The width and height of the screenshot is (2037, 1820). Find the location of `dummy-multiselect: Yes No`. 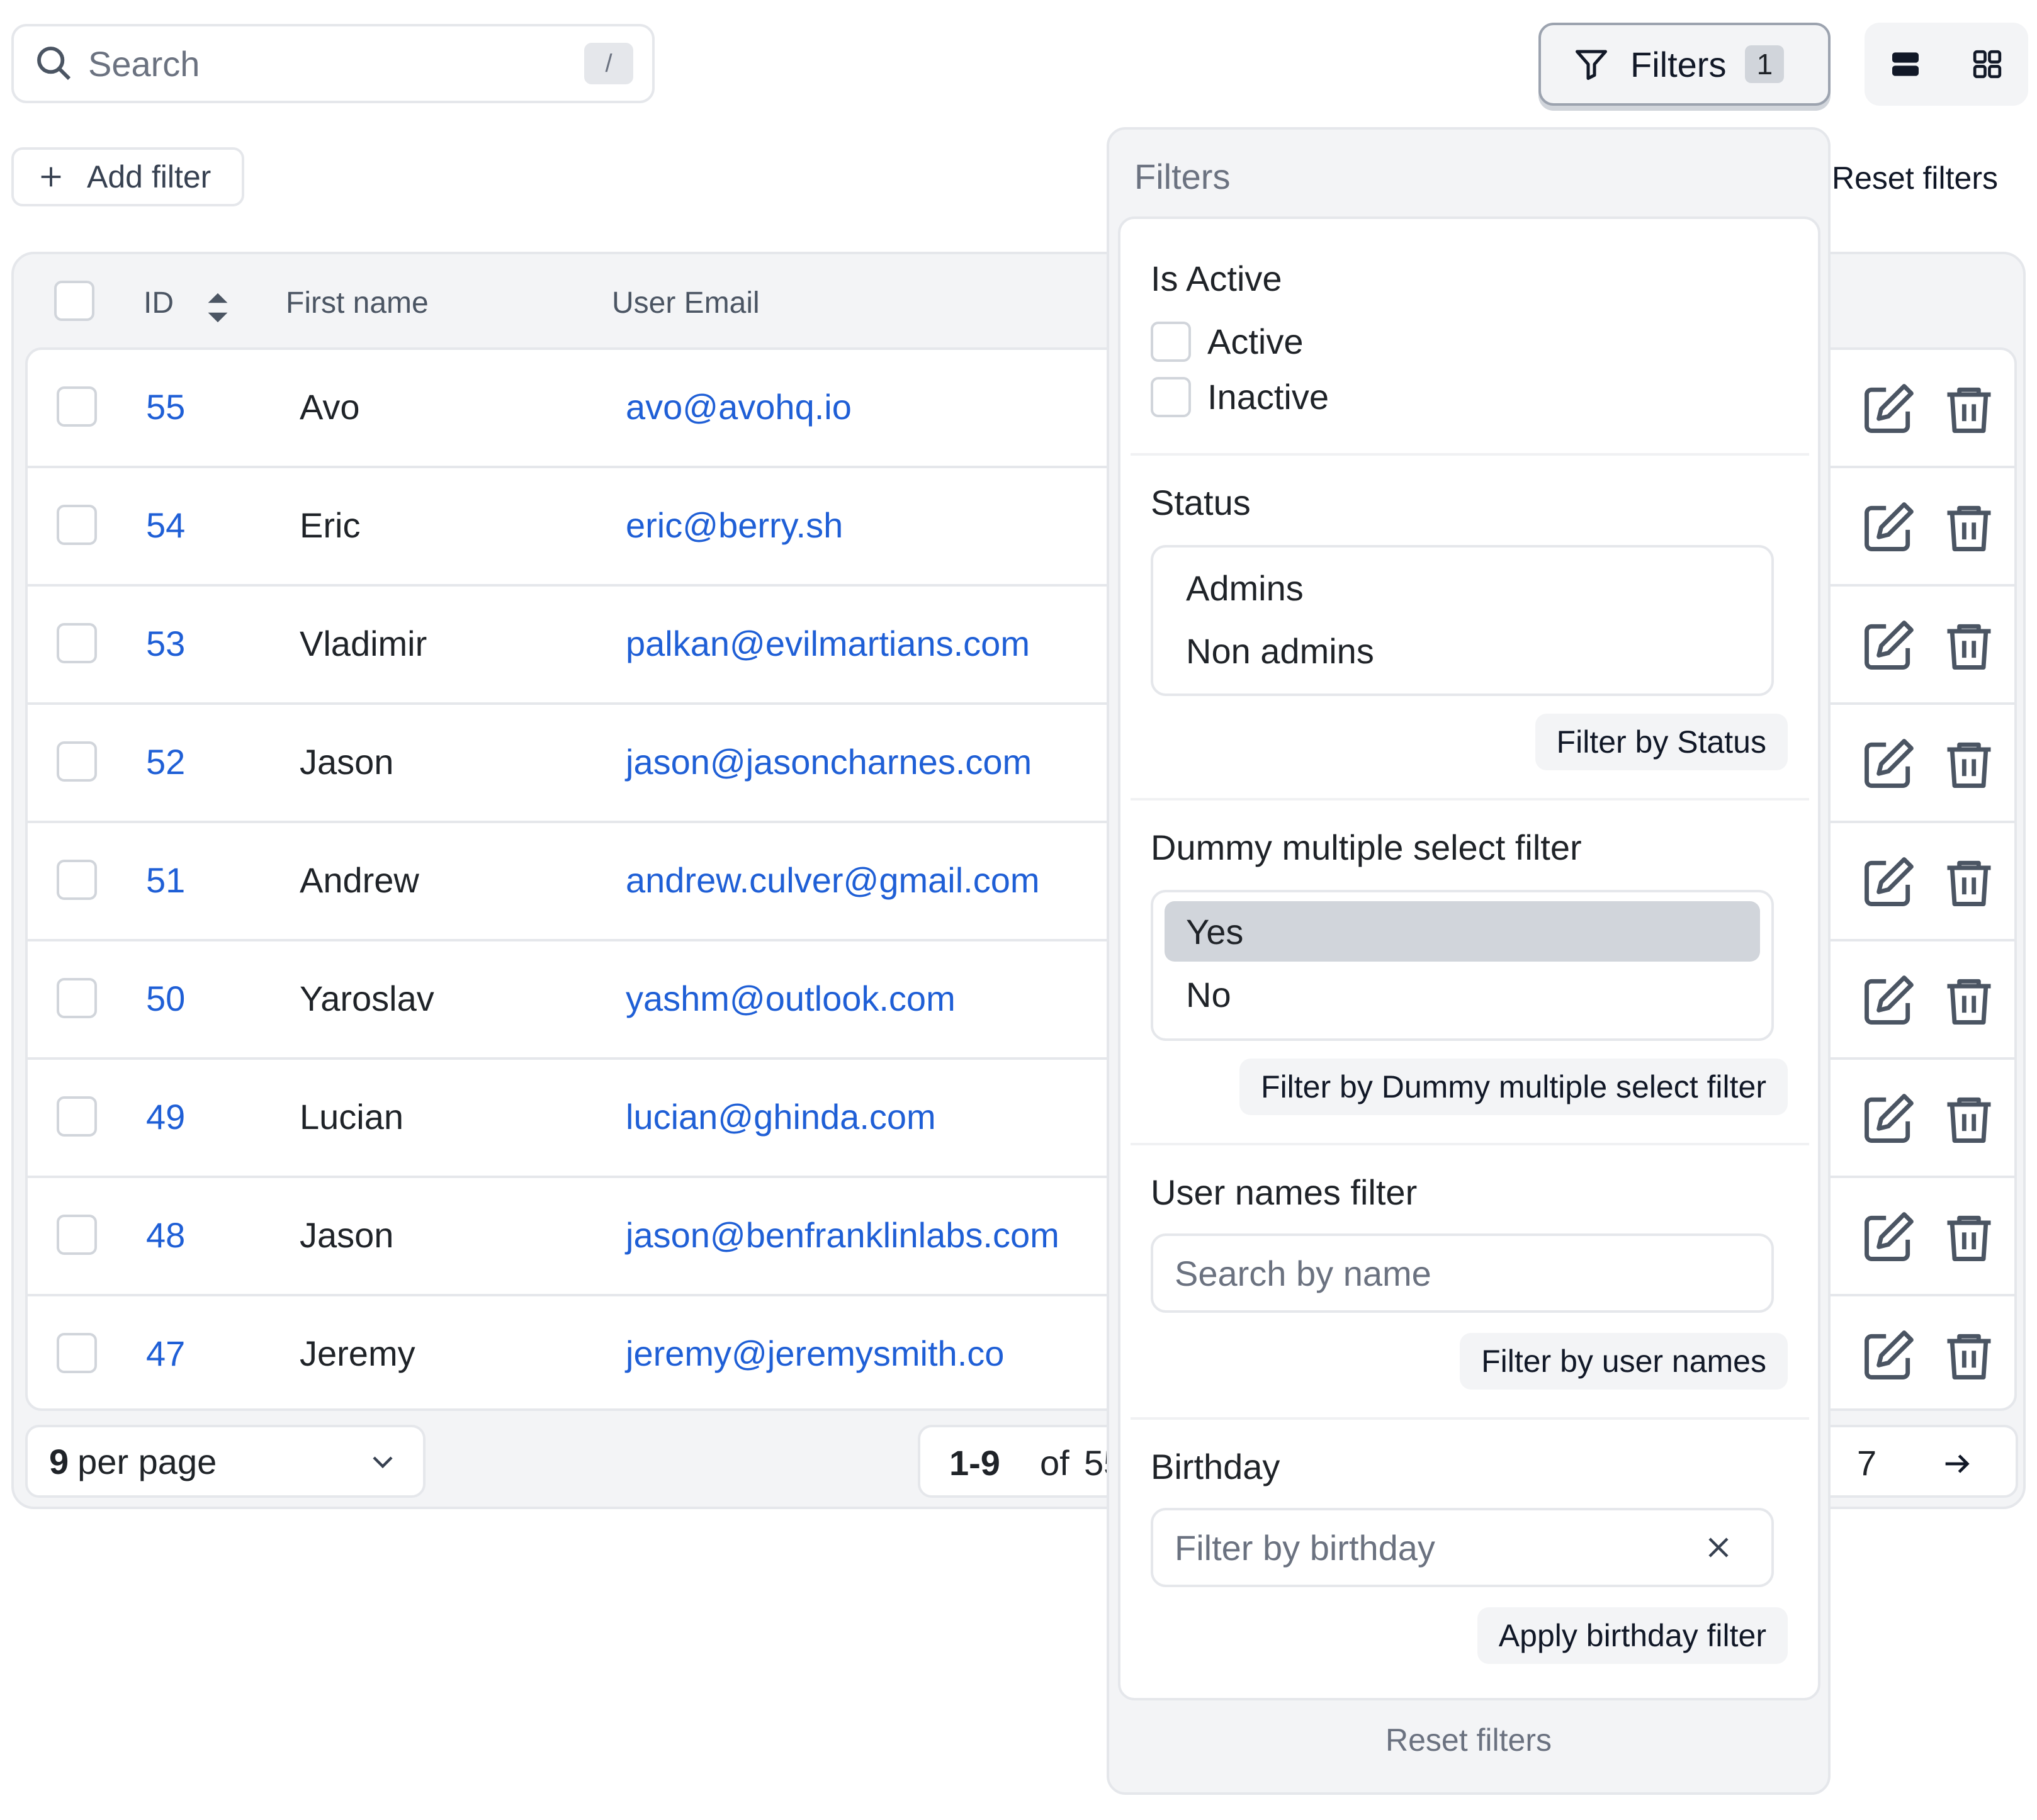

dummy-multiselect: Yes No is located at coordinates (1462, 965).